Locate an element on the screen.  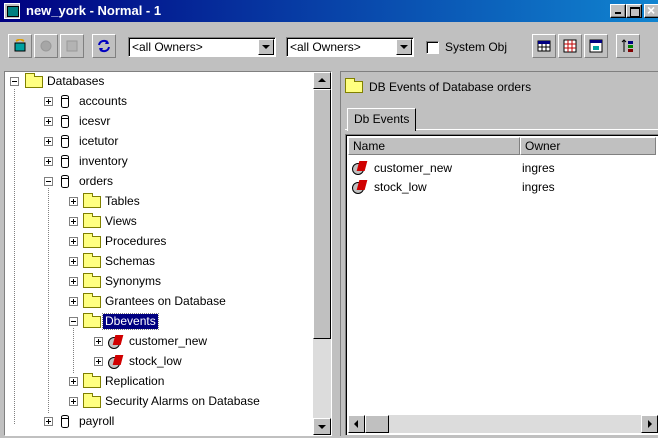
connect-button is located at coordinates (20, 46).